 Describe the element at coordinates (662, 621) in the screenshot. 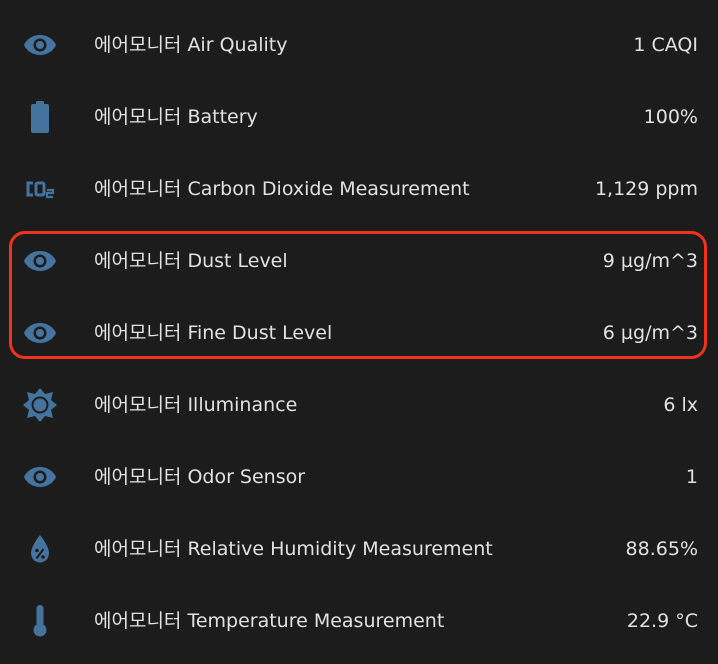

I see `entity-value: 22.9 °C` at that location.